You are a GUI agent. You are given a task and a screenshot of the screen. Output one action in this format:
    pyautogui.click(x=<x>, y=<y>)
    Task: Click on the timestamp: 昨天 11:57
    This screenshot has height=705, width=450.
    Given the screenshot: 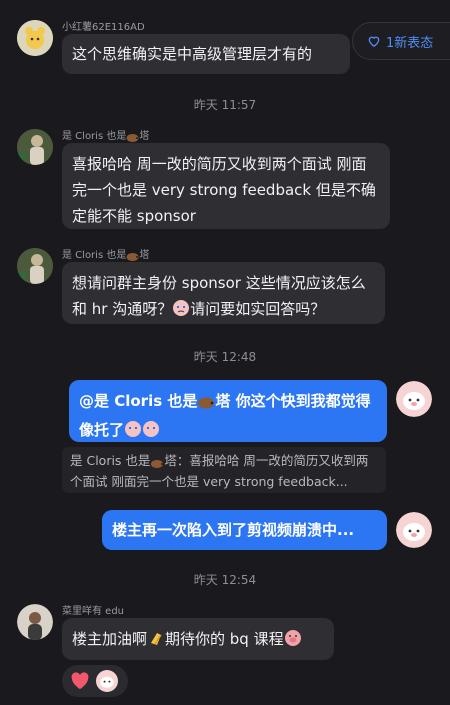 What is the action you would take?
    pyautogui.click(x=225, y=105)
    